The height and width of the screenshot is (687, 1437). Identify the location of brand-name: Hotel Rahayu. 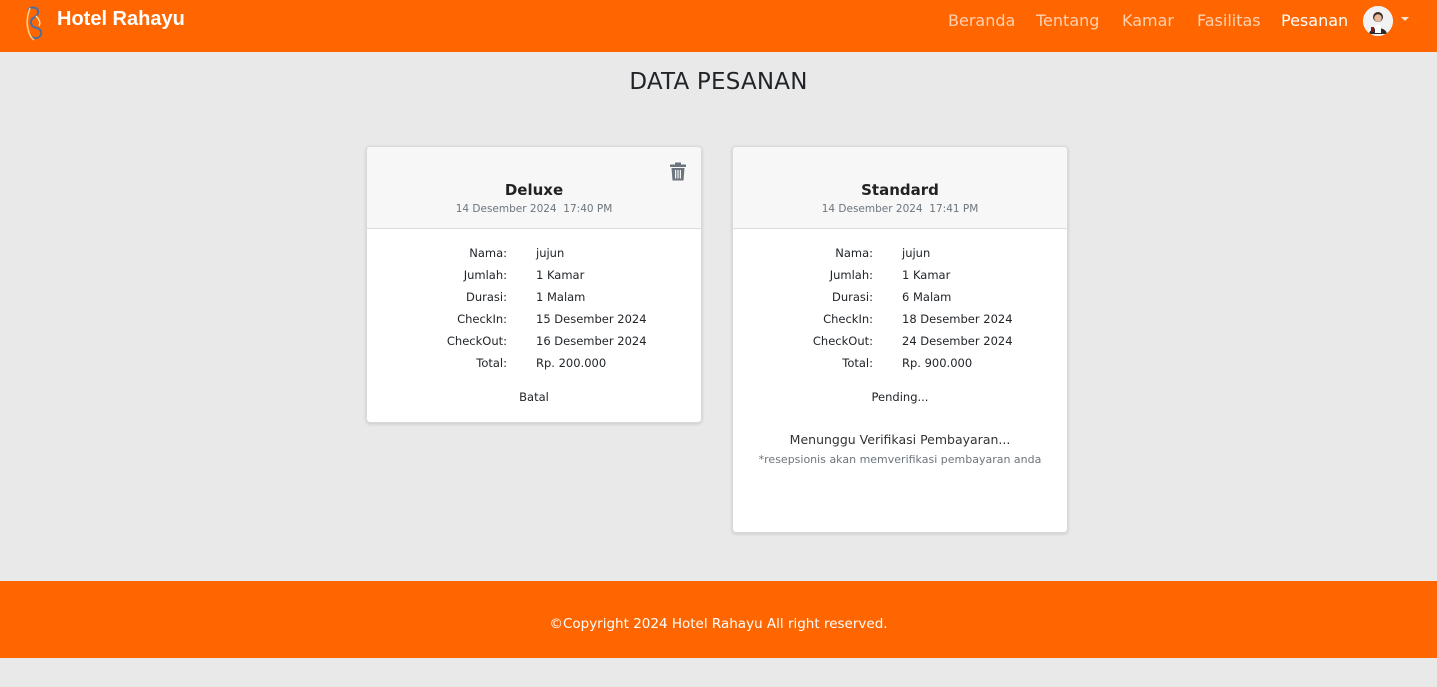
(121, 19).